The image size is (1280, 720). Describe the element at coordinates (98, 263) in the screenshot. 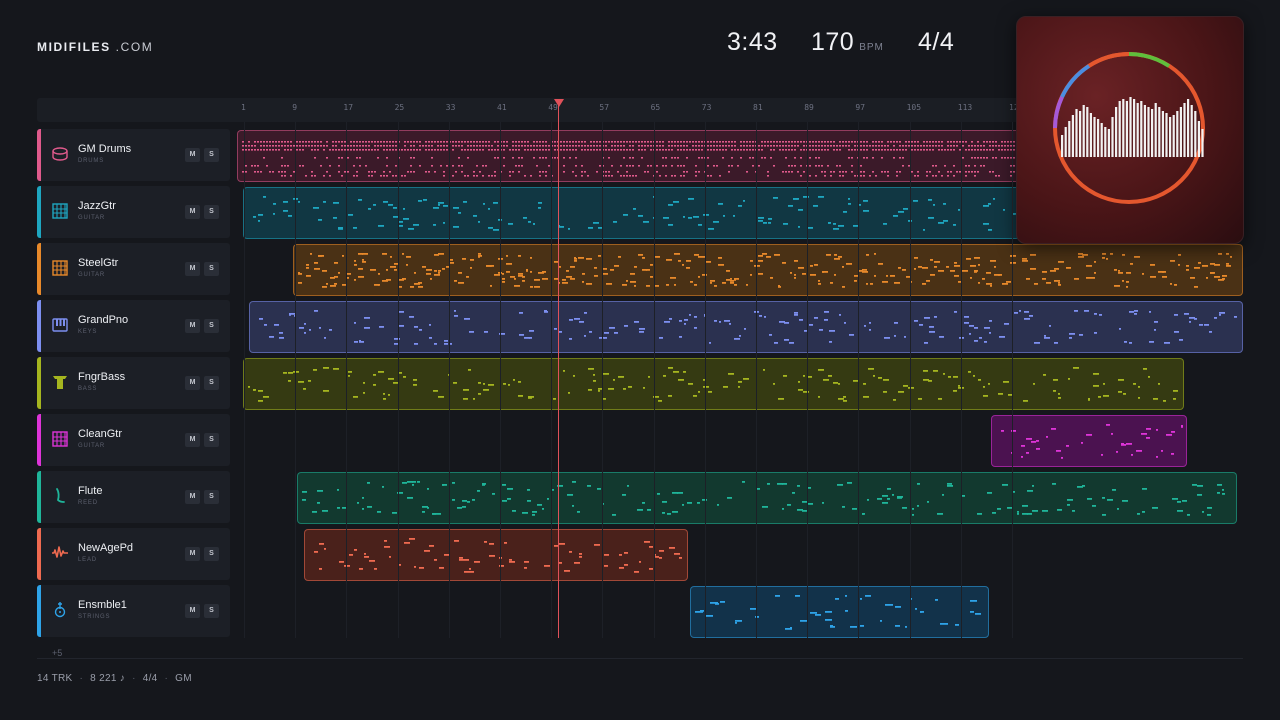

I see `track-name: SteelGtr` at that location.